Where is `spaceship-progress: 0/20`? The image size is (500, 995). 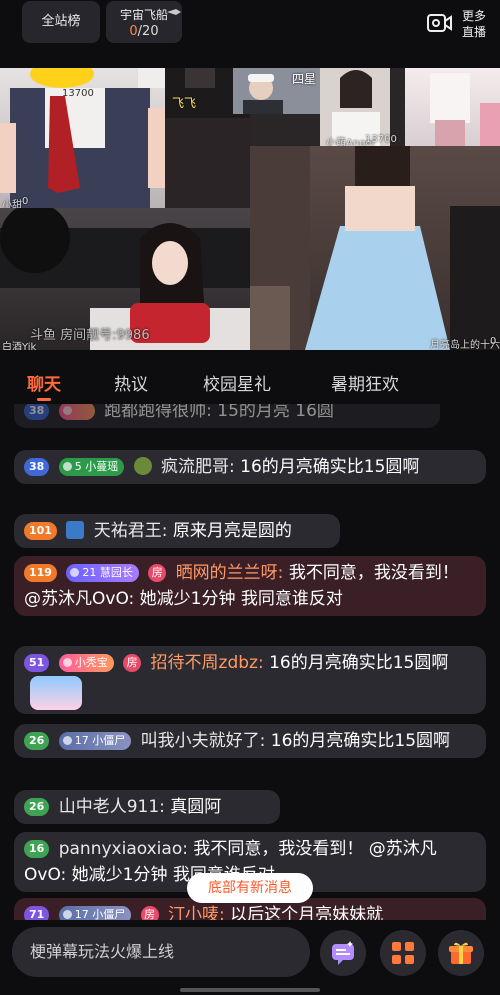
spaceship-progress: 0/20 is located at coordinates (144, 31).